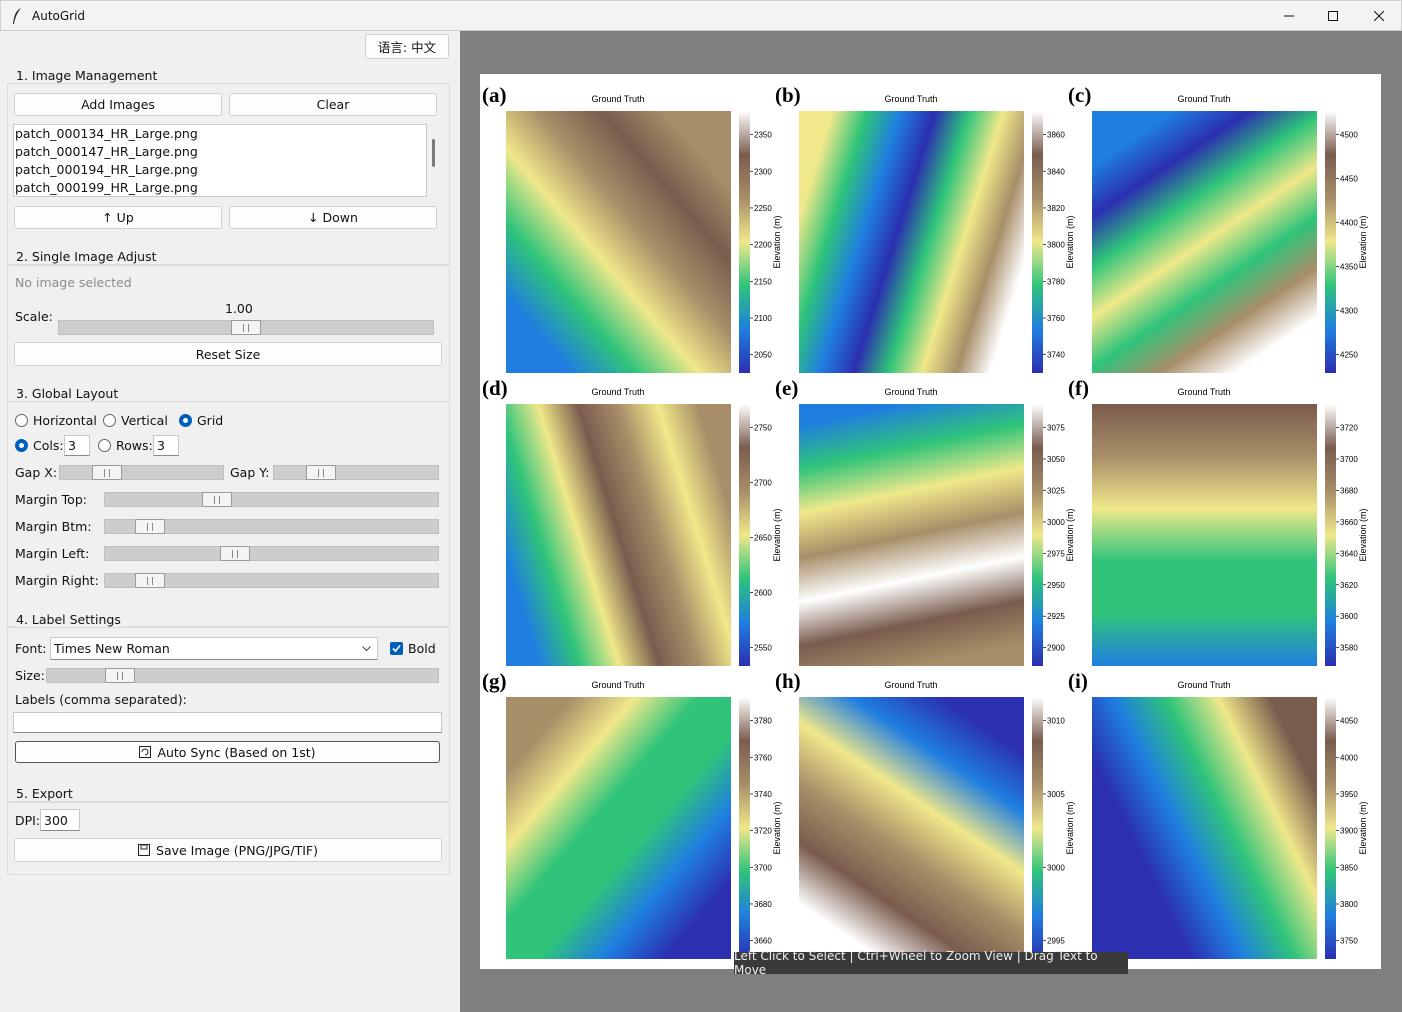 The width and height of the screenshot is (1402, 1012). I want to click on rows-label: Rows:, so click(134, 445).